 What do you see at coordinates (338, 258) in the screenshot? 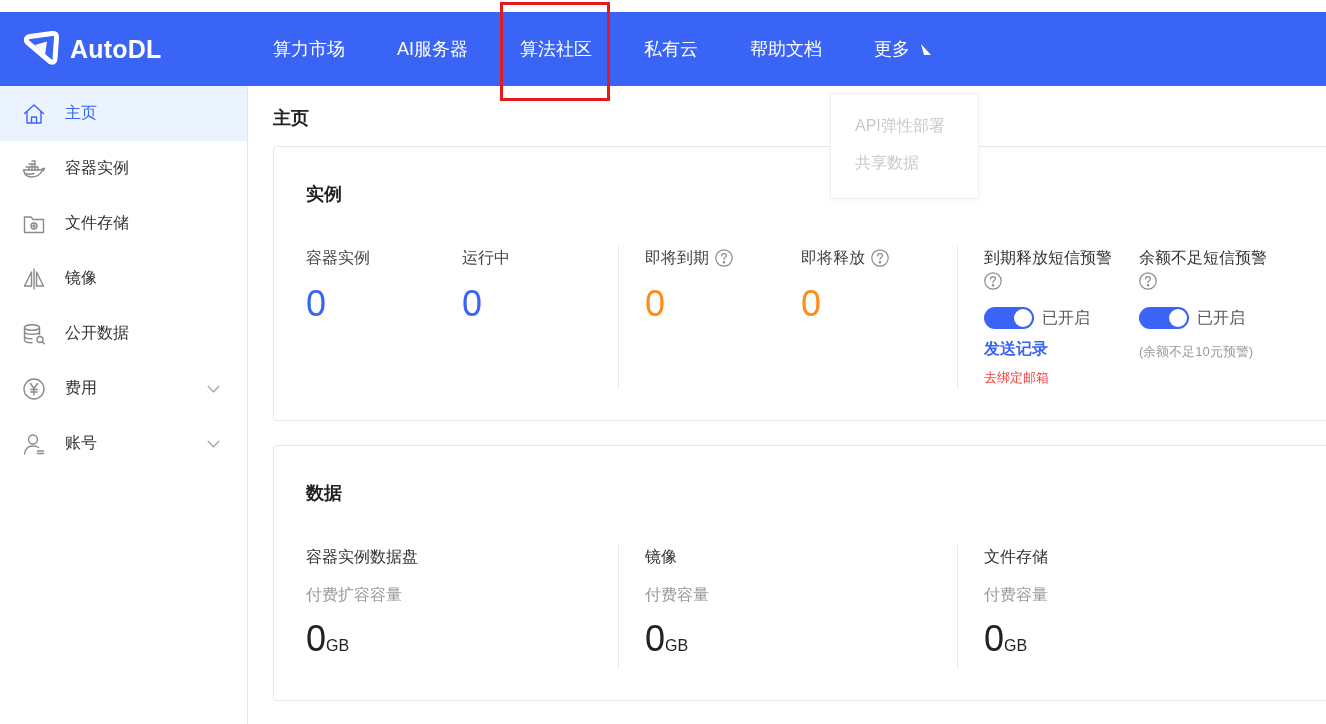
I see `stat-label: 容器实例` at bounding box center [338, 258].